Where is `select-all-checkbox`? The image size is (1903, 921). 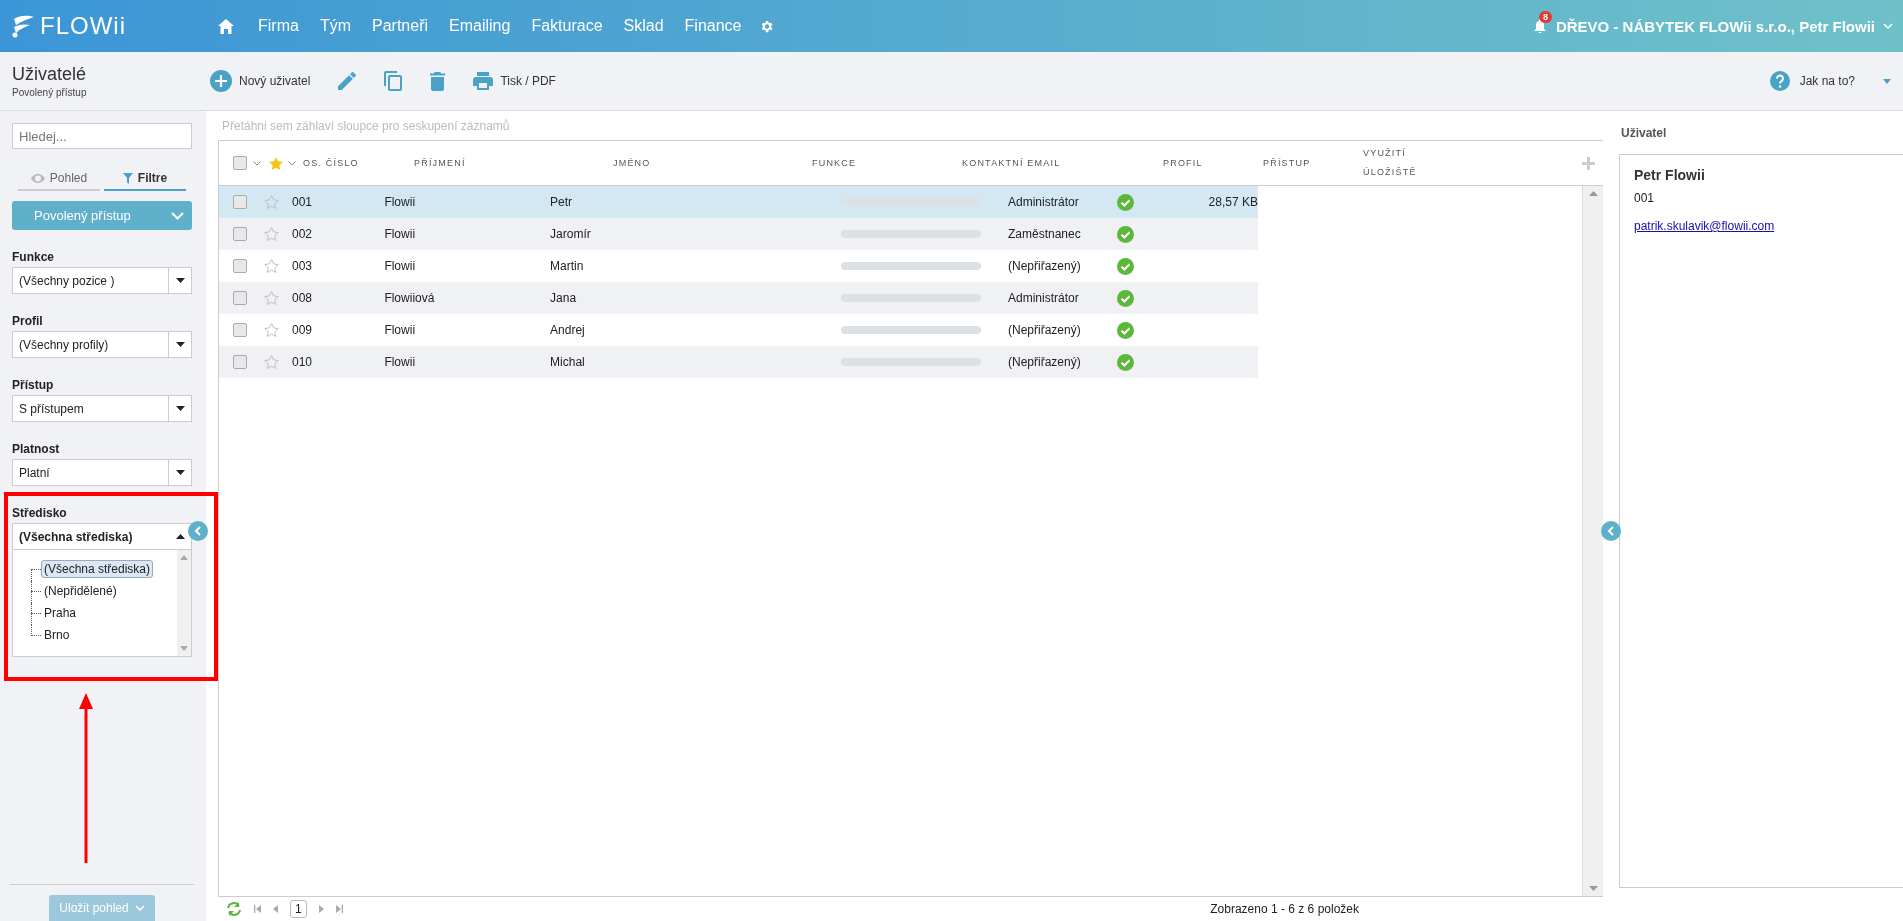 select-all-checkbox is located at coordinates (240, 163).